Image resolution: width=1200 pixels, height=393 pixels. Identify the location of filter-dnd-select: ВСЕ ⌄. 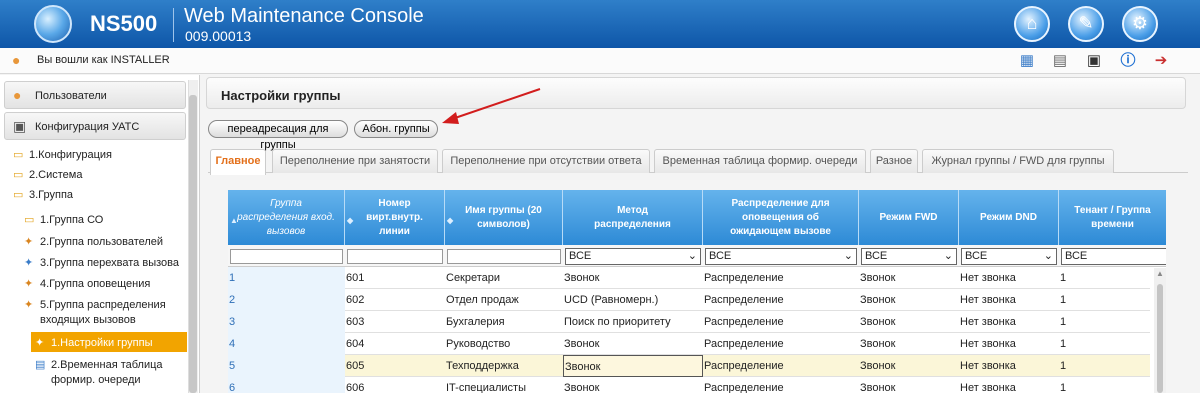
(1009, 256).